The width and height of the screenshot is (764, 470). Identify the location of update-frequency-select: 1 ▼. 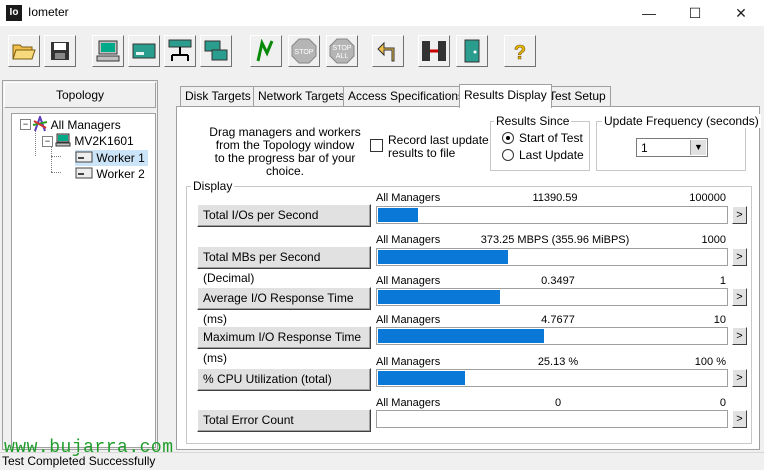
(672, 147).